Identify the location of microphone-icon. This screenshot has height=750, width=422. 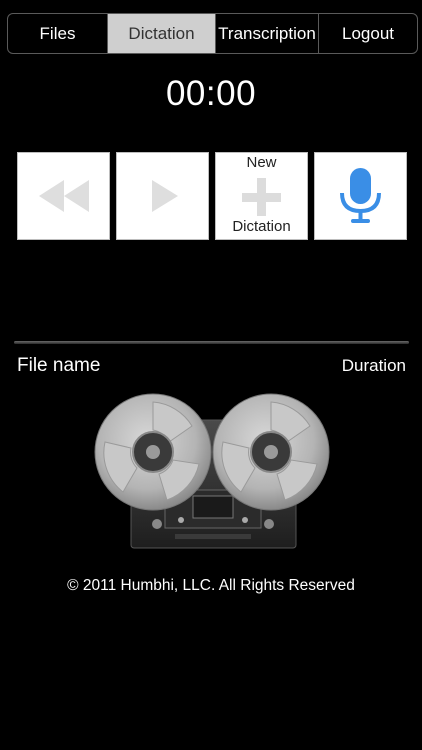
(360, 195).